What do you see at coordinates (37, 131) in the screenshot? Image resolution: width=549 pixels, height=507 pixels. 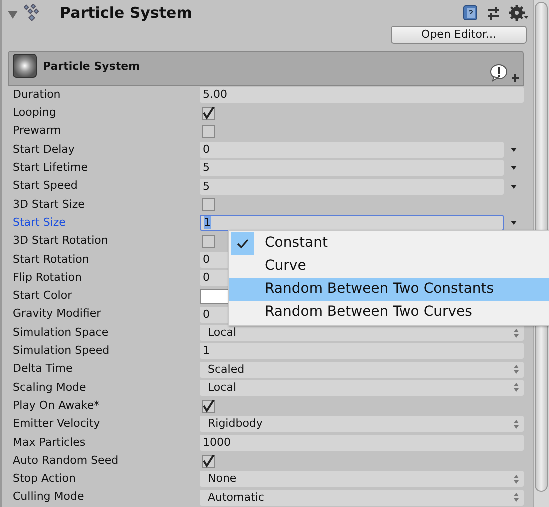 I see `property-label: Prewarm` at bounding box center [37, 131].